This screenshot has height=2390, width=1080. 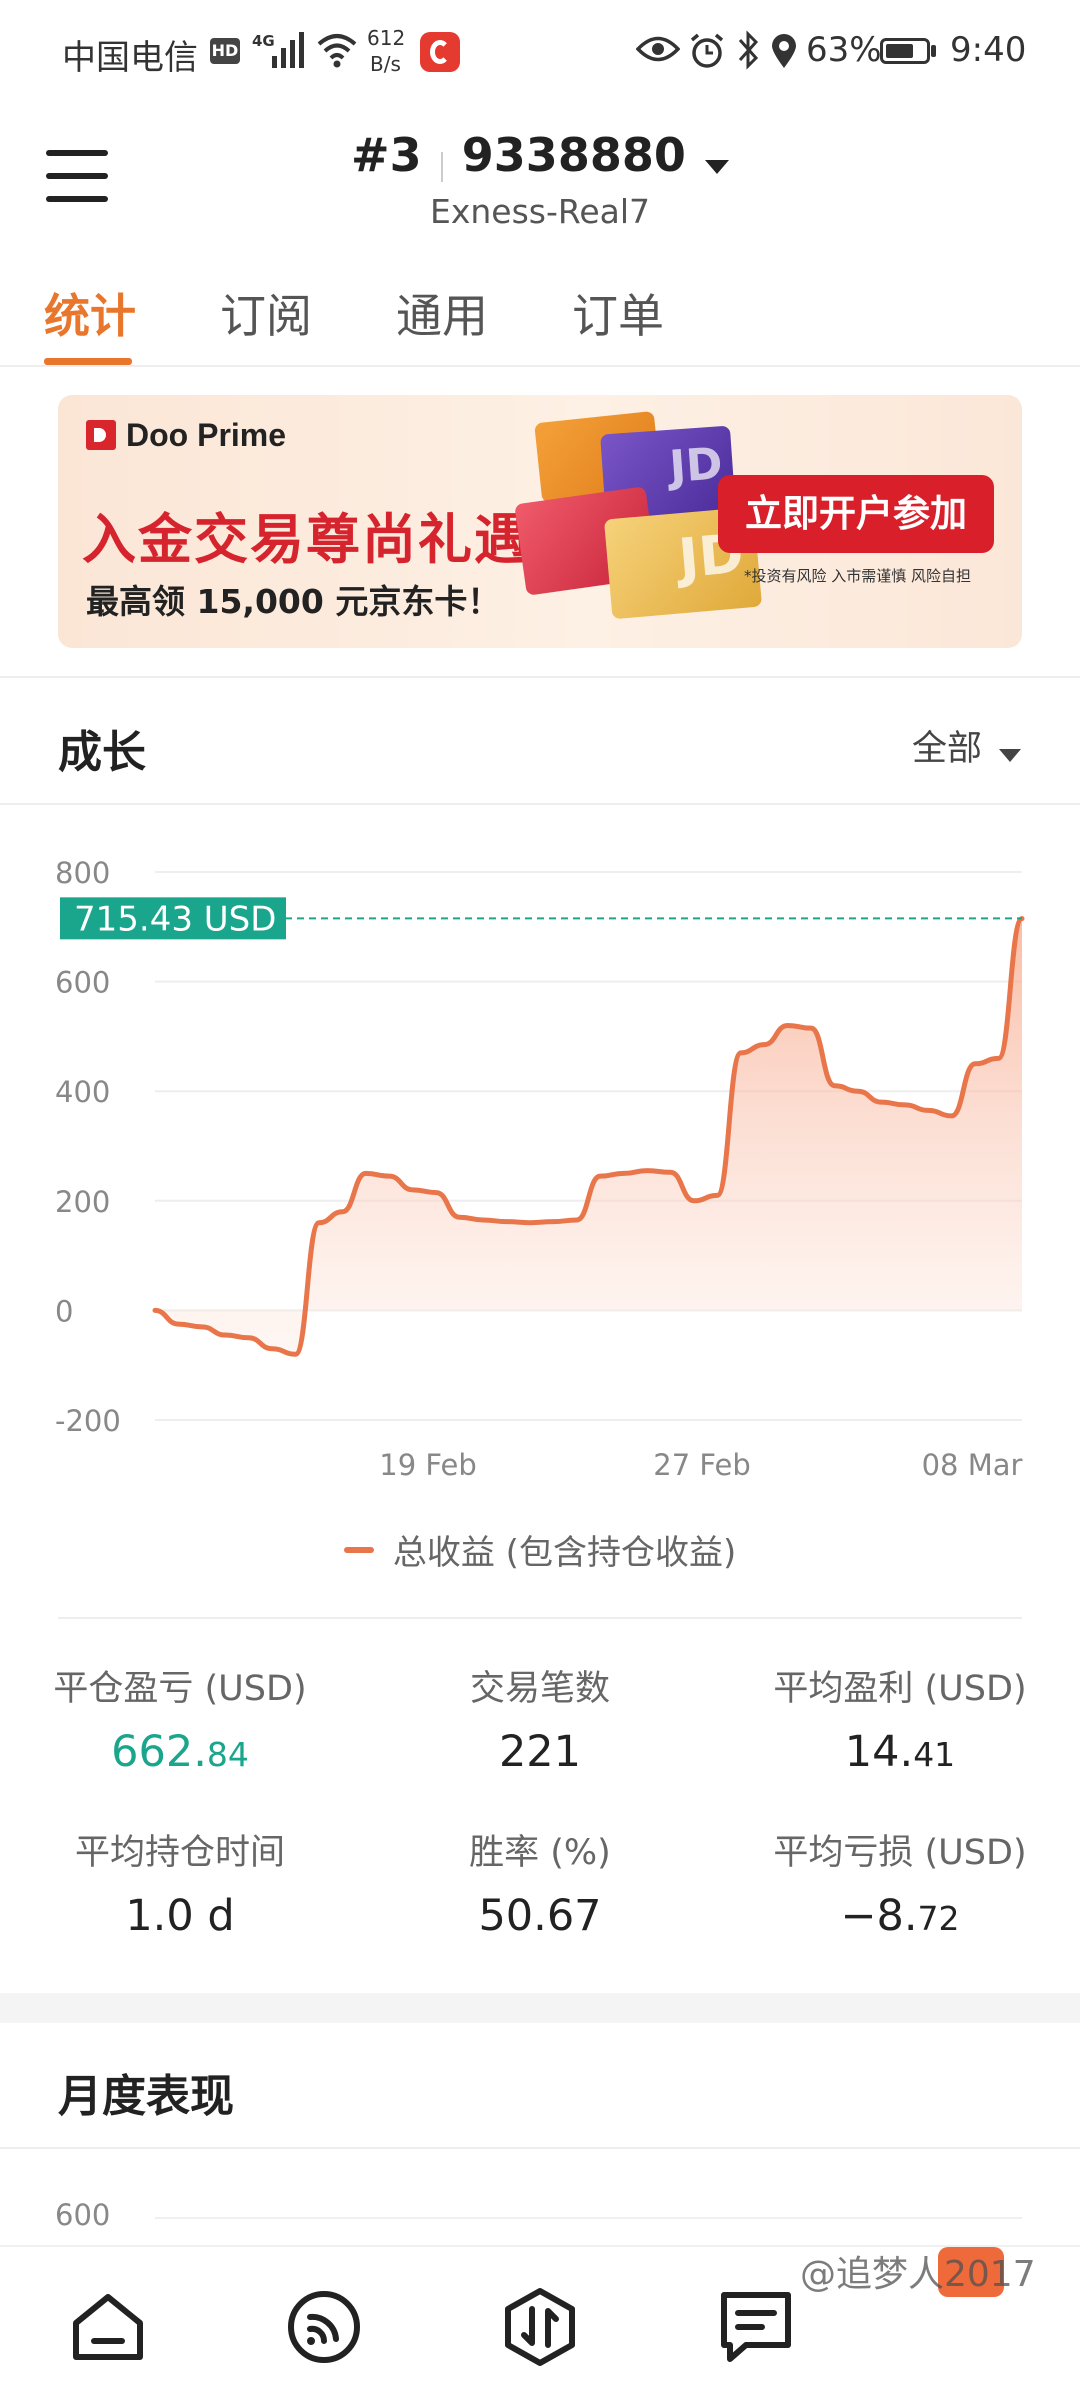 I want to click on bluetooth-icon, so click(x=748, y=50).